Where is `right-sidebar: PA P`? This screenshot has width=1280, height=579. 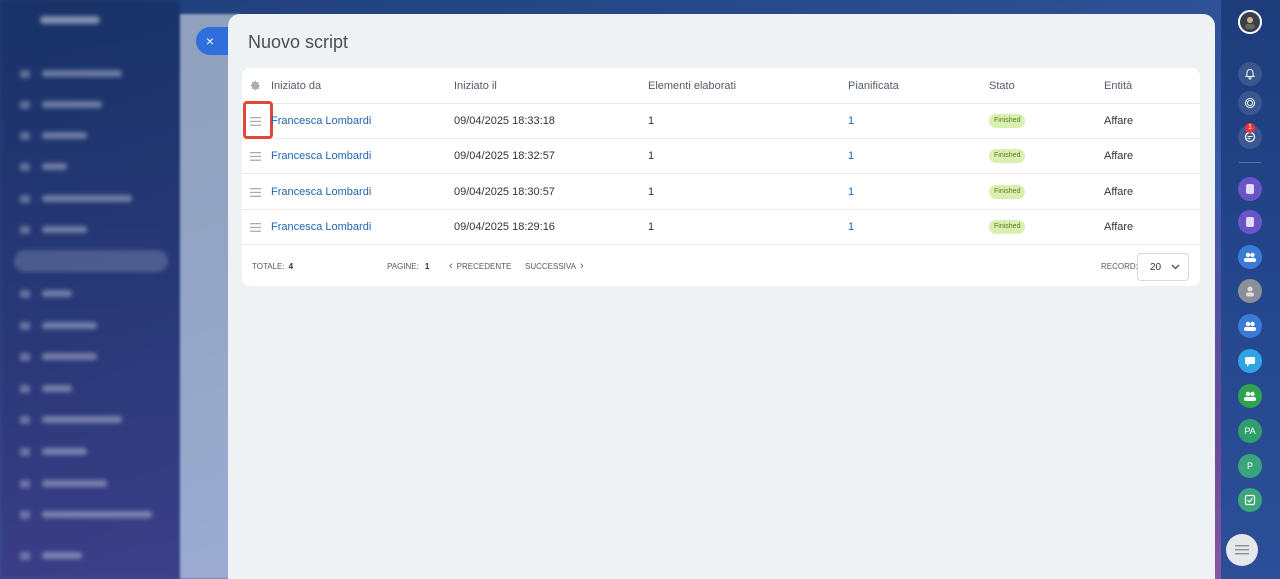 right-sidebar: PA P is located at coordinates (1250, 289).